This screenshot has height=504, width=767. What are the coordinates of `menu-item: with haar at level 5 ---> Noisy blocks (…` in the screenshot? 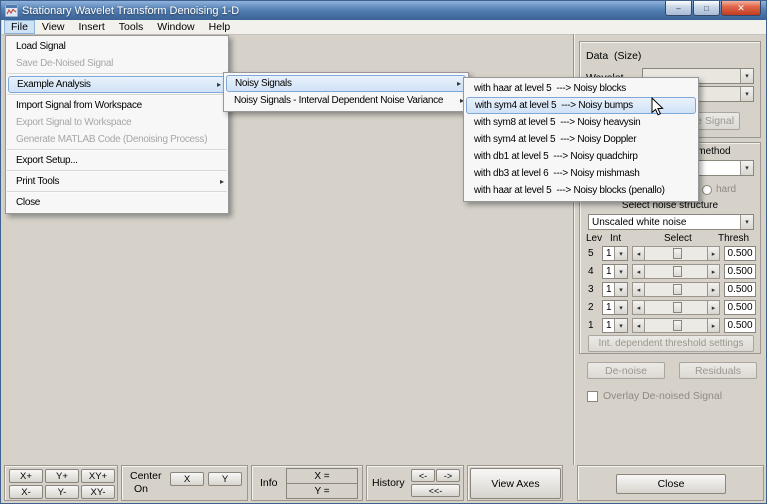 It's located at (581, 190).